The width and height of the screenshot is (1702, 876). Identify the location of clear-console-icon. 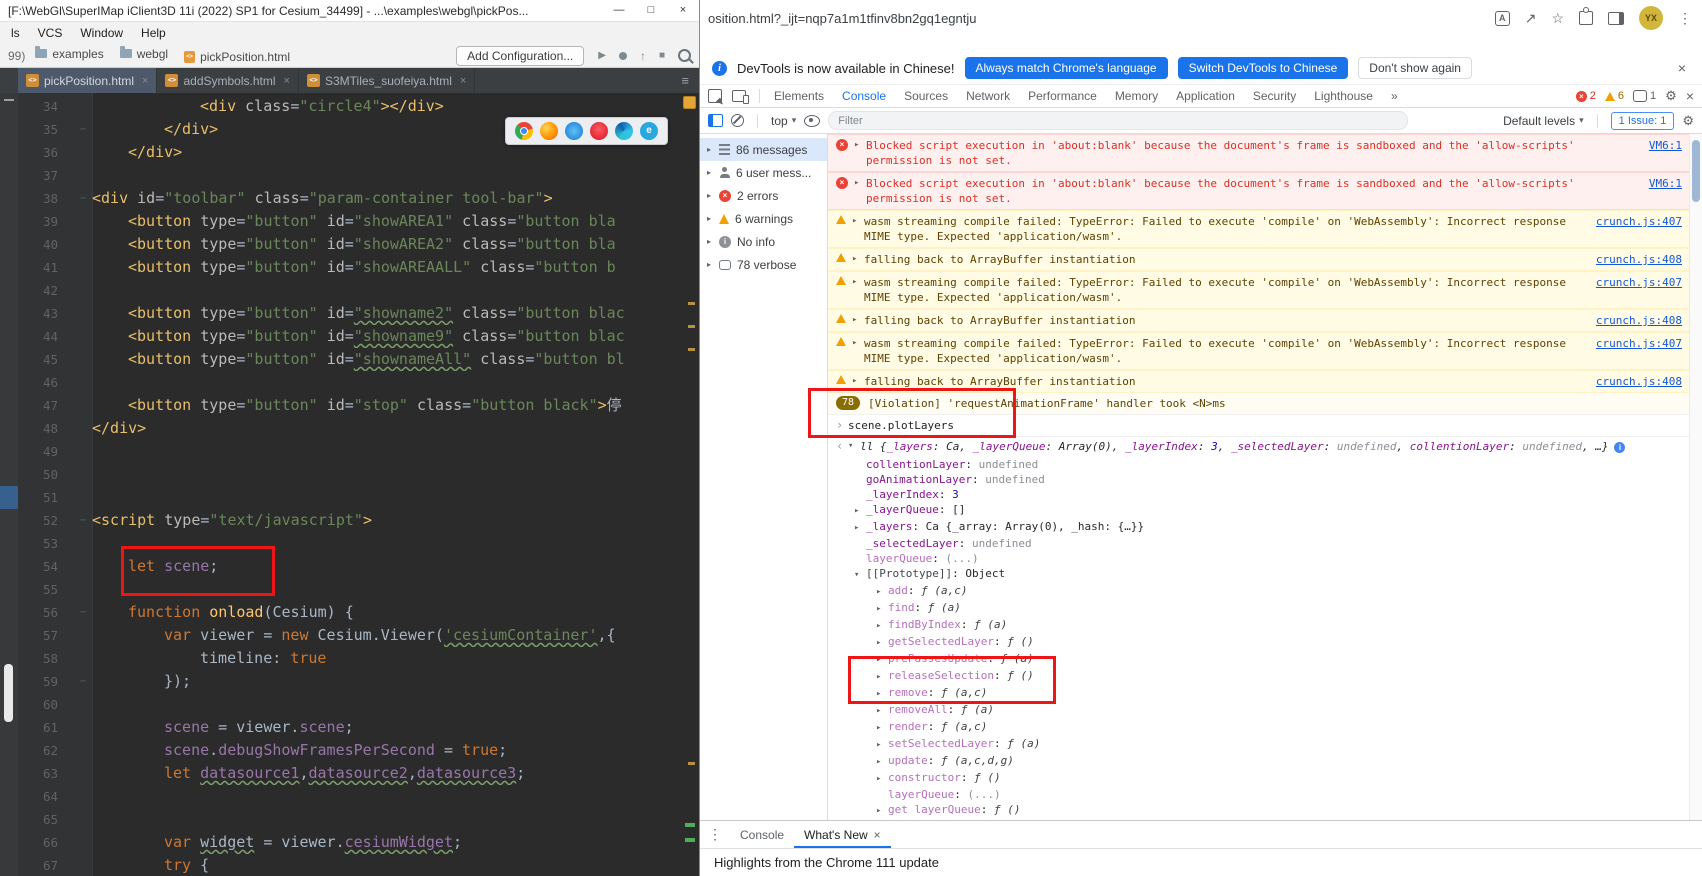
(737, 120).